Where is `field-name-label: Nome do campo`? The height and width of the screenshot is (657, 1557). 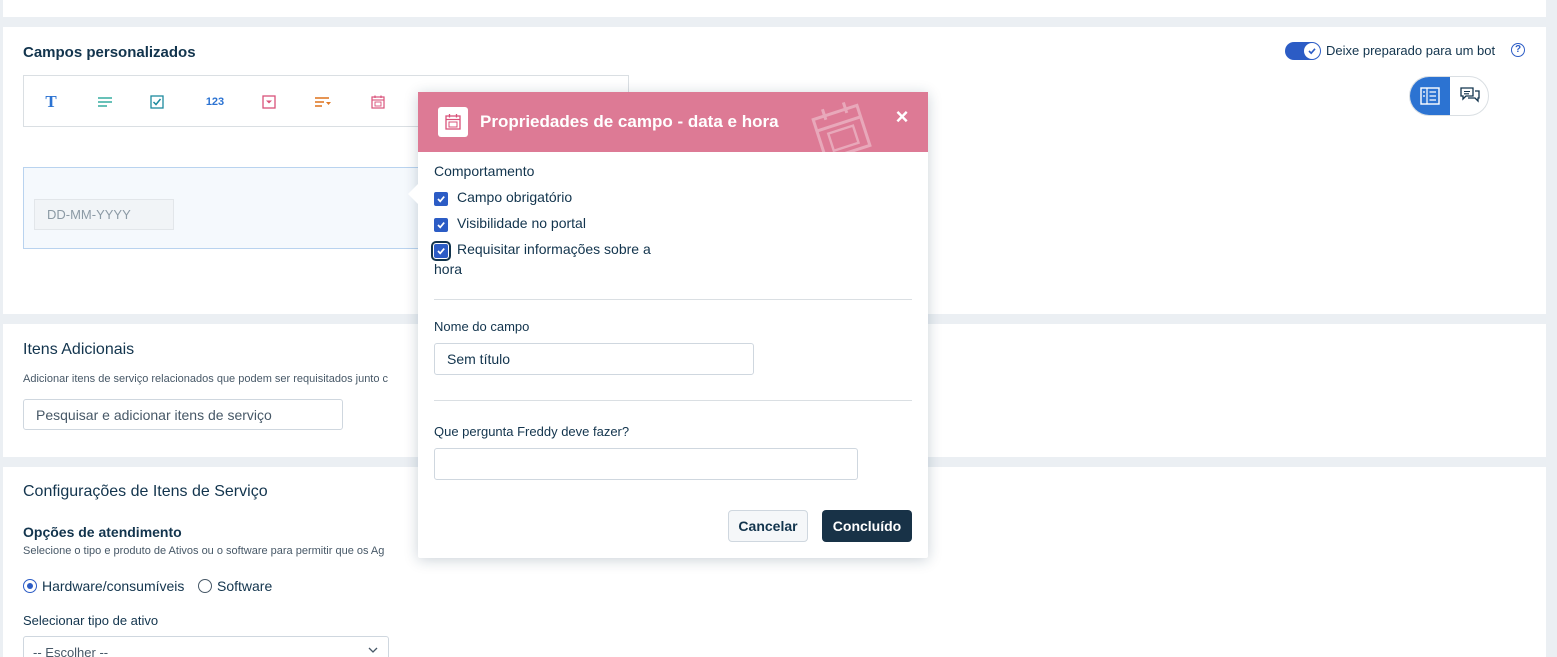
field-name-label: Nome do campo is located at coordinates (482, 326).